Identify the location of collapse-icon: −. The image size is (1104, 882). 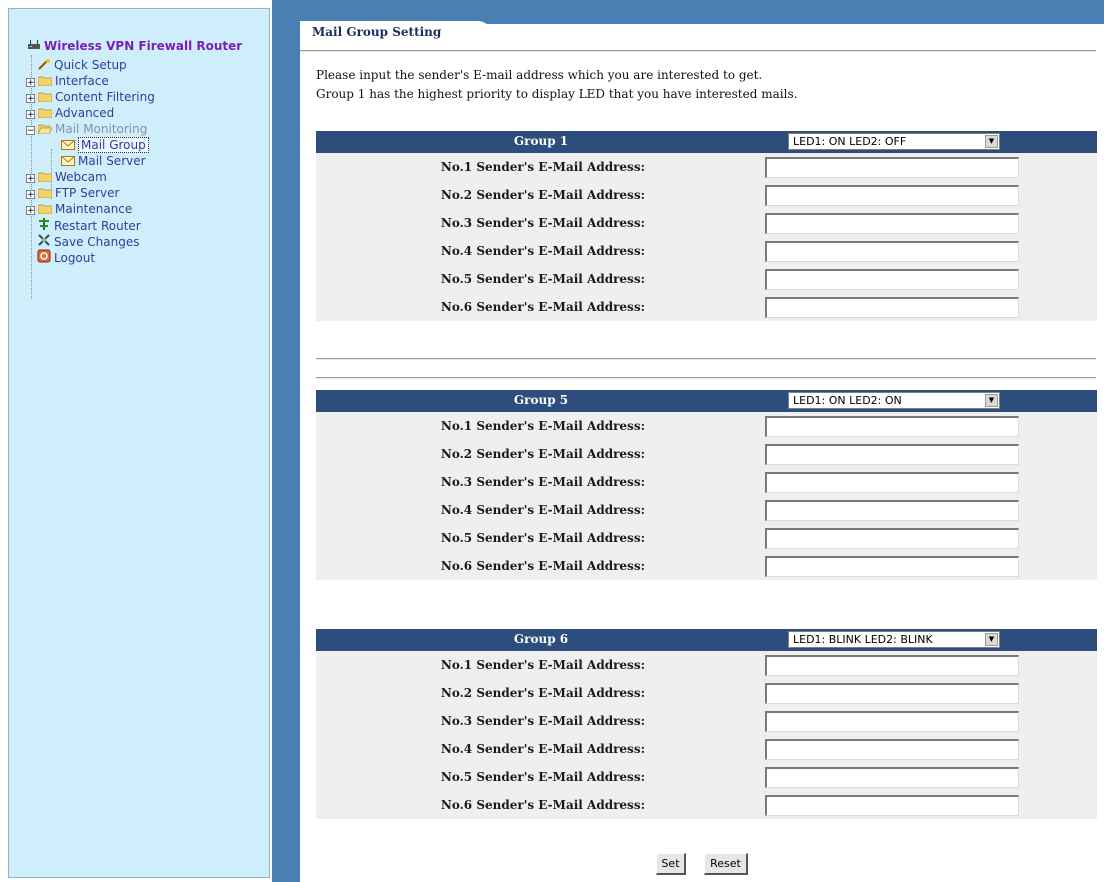
(30, 131).